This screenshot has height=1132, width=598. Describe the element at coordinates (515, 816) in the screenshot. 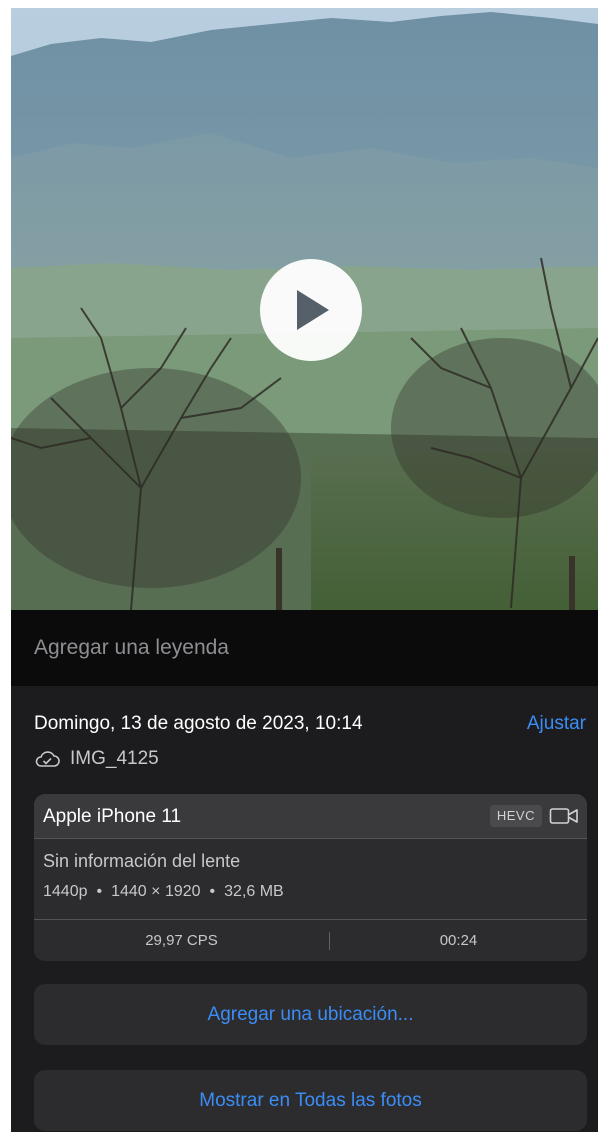

I see `codec-badge: HEVC` at that location.